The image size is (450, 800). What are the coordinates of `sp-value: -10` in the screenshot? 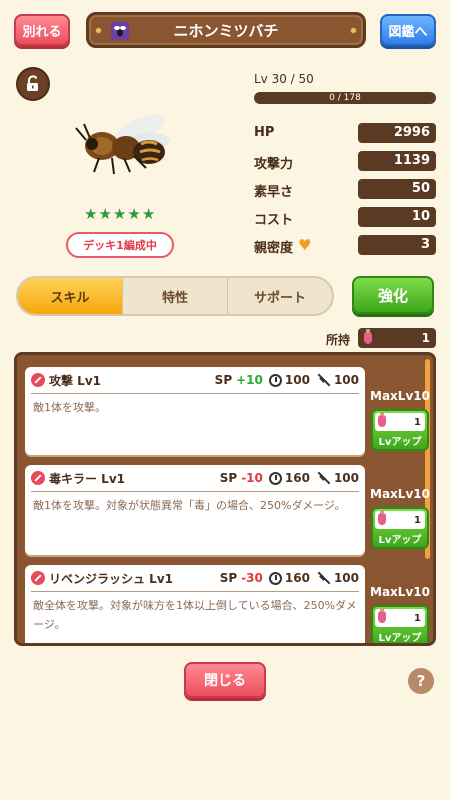 It's located at (252, 478).